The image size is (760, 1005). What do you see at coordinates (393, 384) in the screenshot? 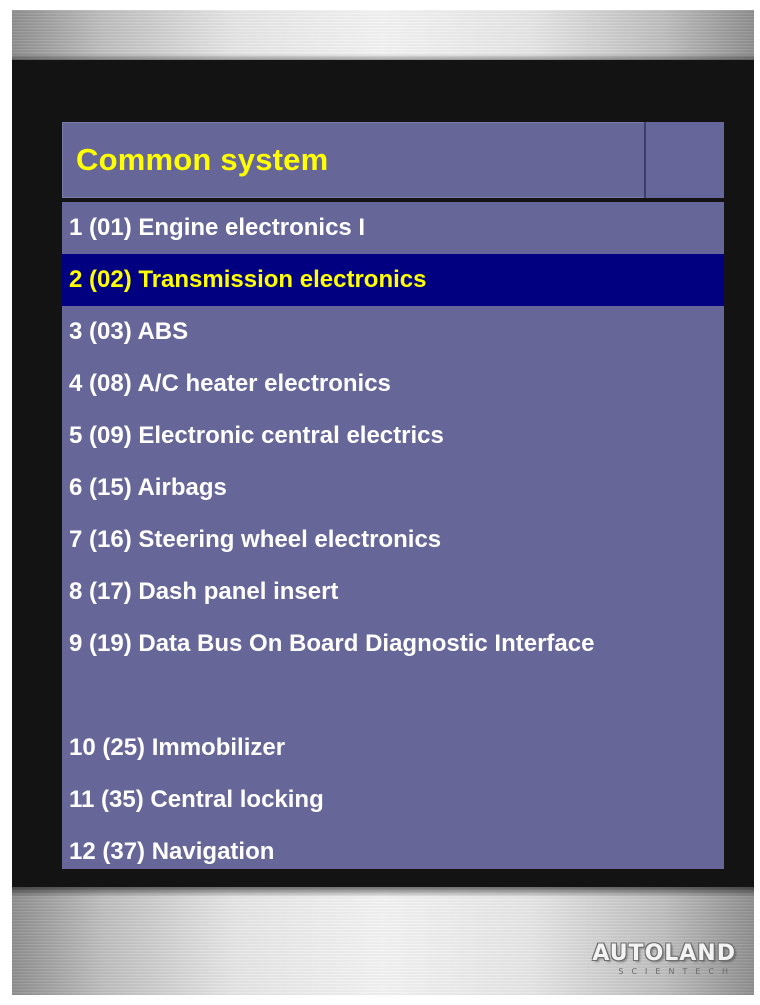
I see `list-item-ac-heater-electronics: 4 (08) A/C heater electronics` at bounding box center [393, 384].